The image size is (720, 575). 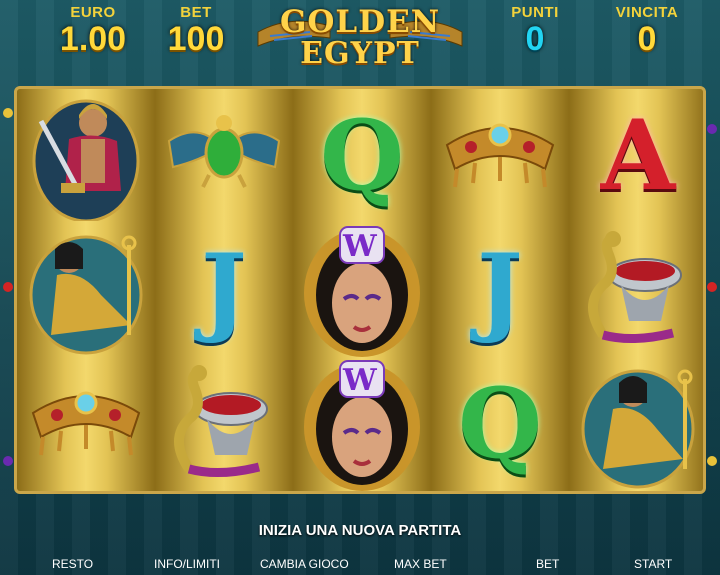 I want to click on euro-label: EURO, so click(x=93, y=12).